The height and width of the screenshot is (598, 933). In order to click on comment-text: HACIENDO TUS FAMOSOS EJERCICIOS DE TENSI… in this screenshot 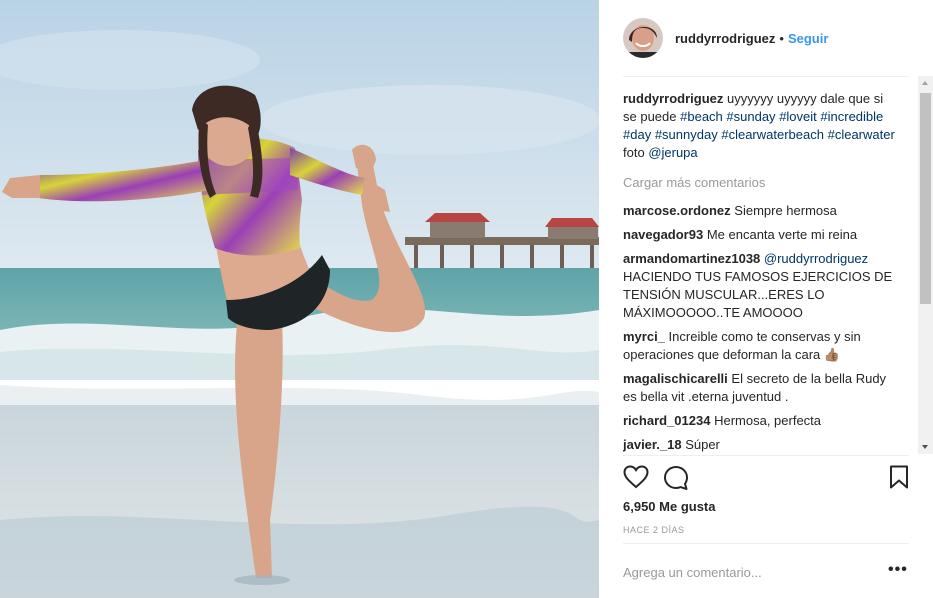, I will do `click(758, 294)`.